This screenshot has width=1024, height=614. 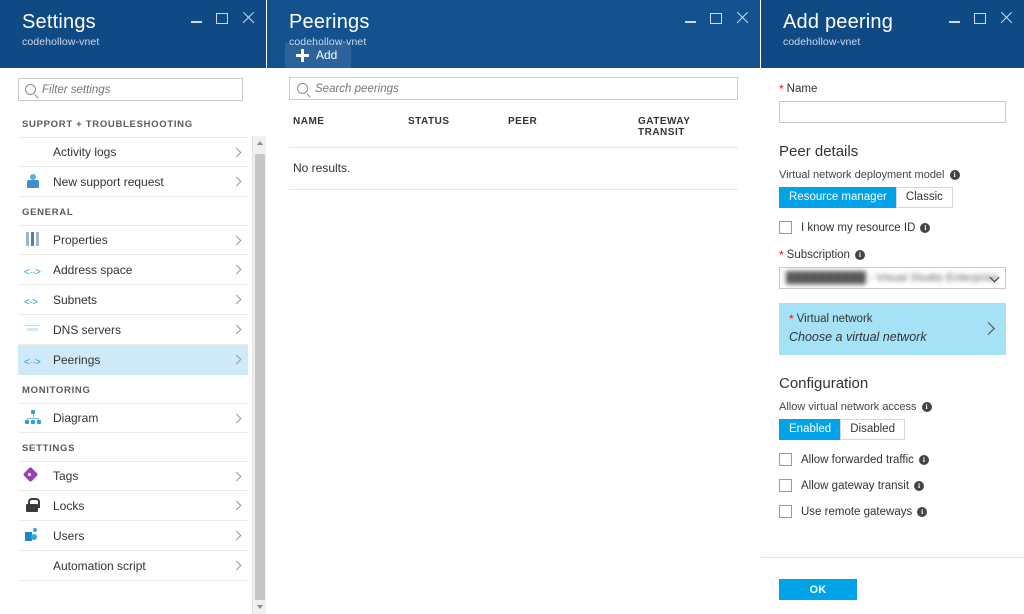 I want to click on allow-forwarded-traffic-row: Allow forwarded traffic i, so click(x=892, y=459).